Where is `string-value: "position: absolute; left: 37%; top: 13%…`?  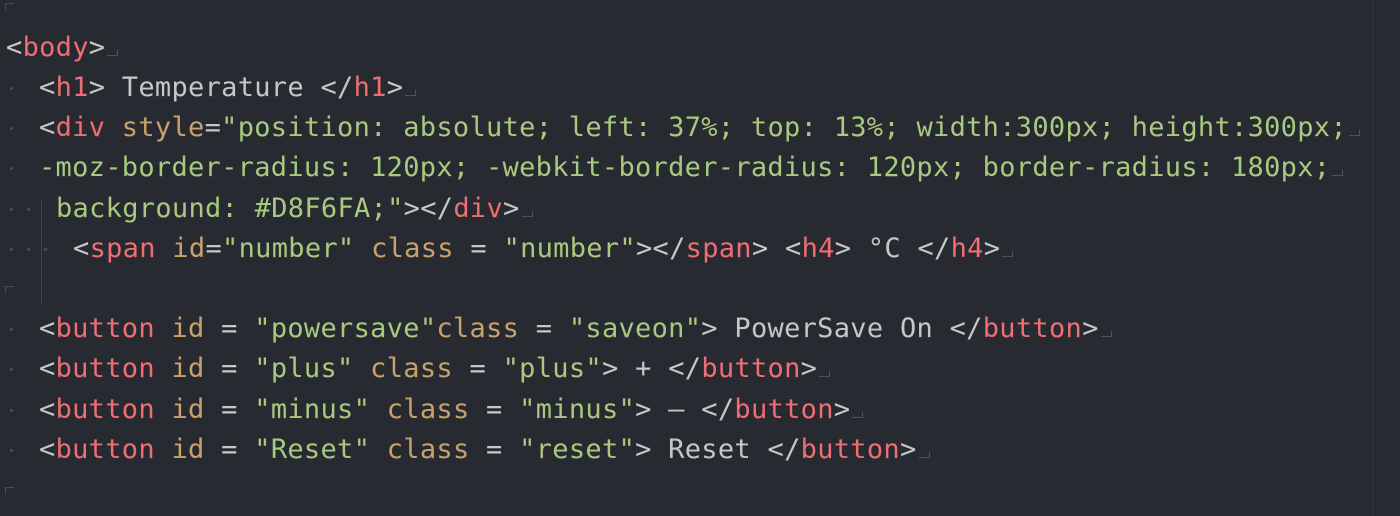
string-value: "position: absolute; left: 37%; top: 13%… is located at coordinates (784, 127).